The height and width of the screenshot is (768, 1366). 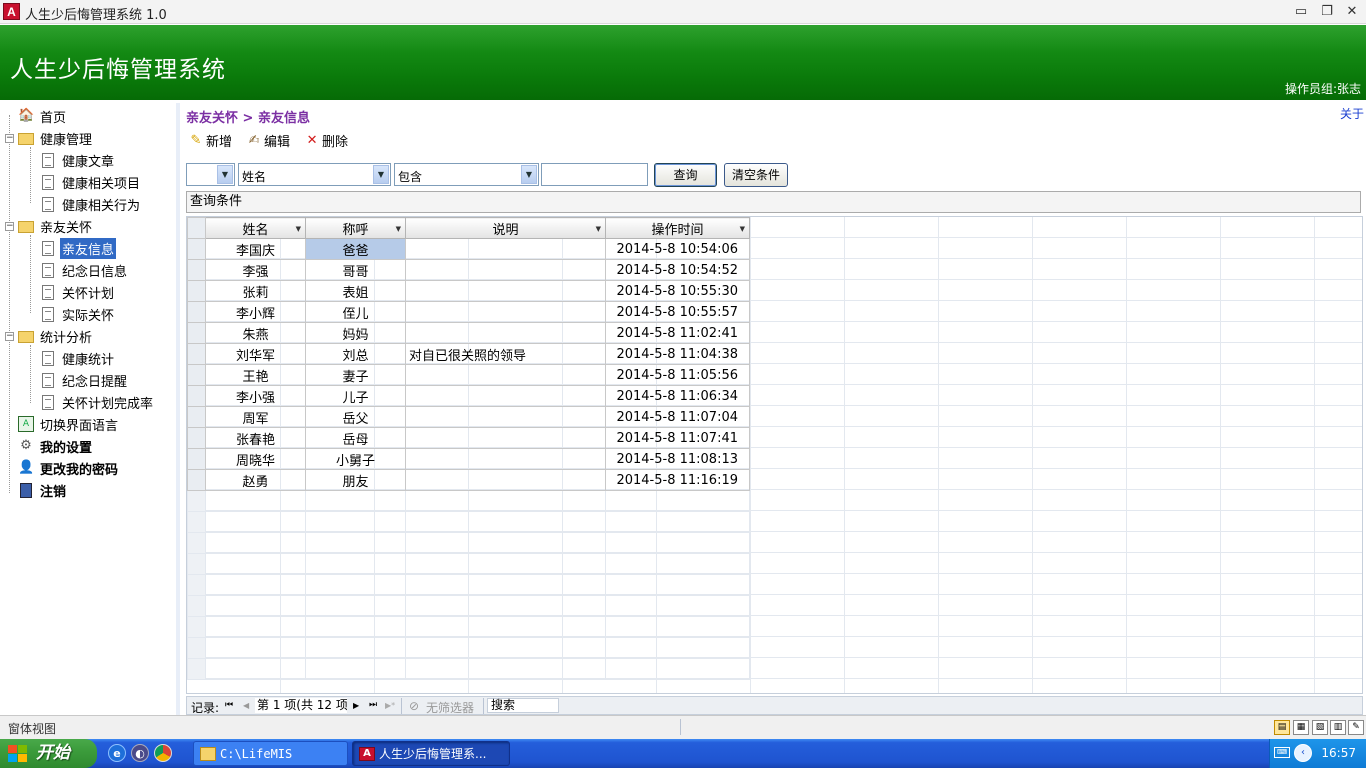 I want to click on table-cell: 周军, so click(x=255, y=417).